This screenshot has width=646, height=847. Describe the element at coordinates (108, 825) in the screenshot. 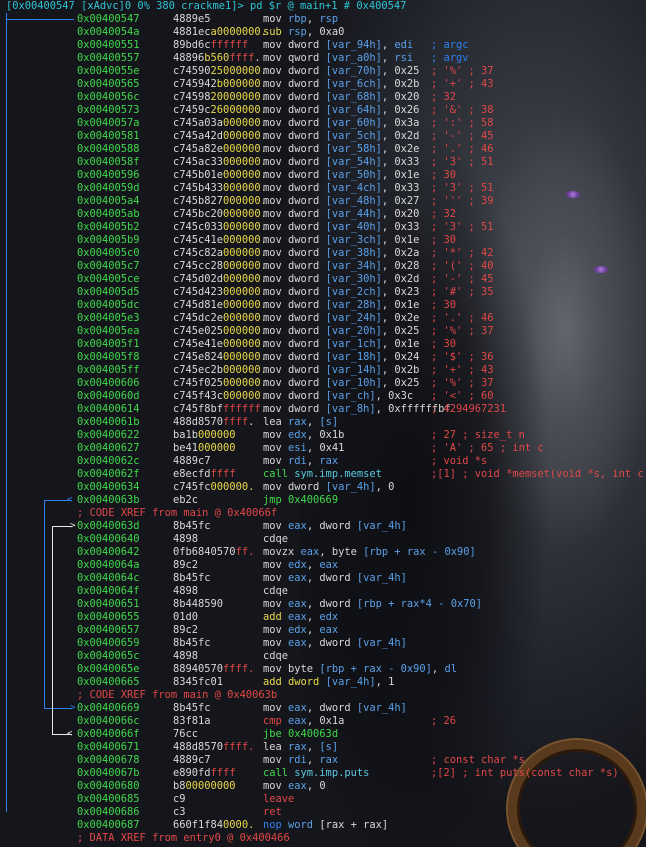

I see `instruction-address: 0x00400687` at that location.